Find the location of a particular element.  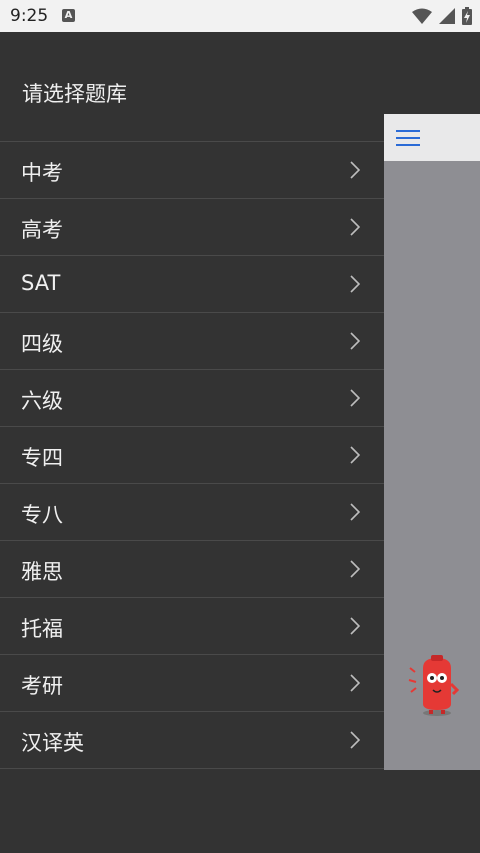

menu-item-label: 专四 is located at coordinates (42, 458).